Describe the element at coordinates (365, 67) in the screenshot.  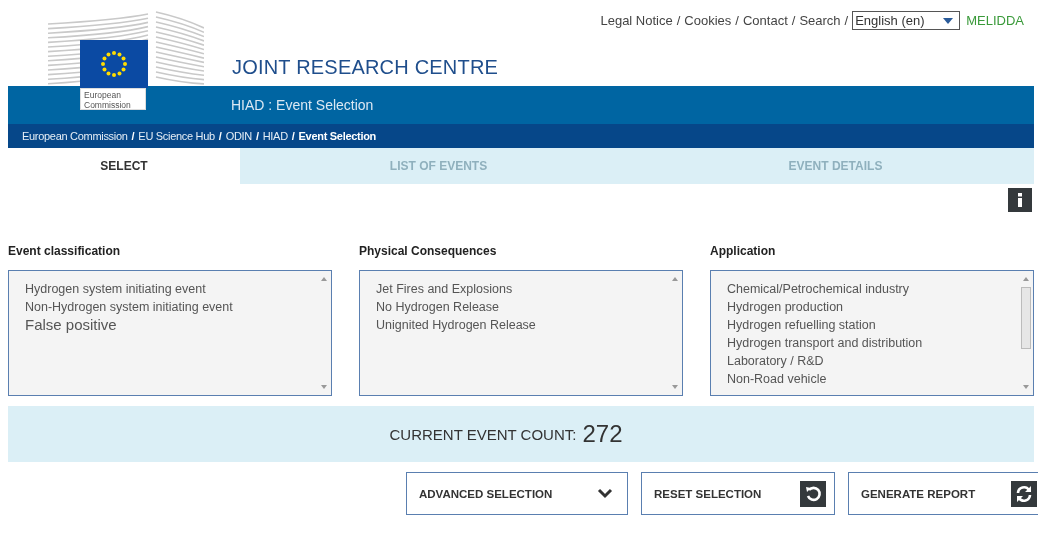
I see `site-title: JOINT RESEARCH CENTRE` at that location.